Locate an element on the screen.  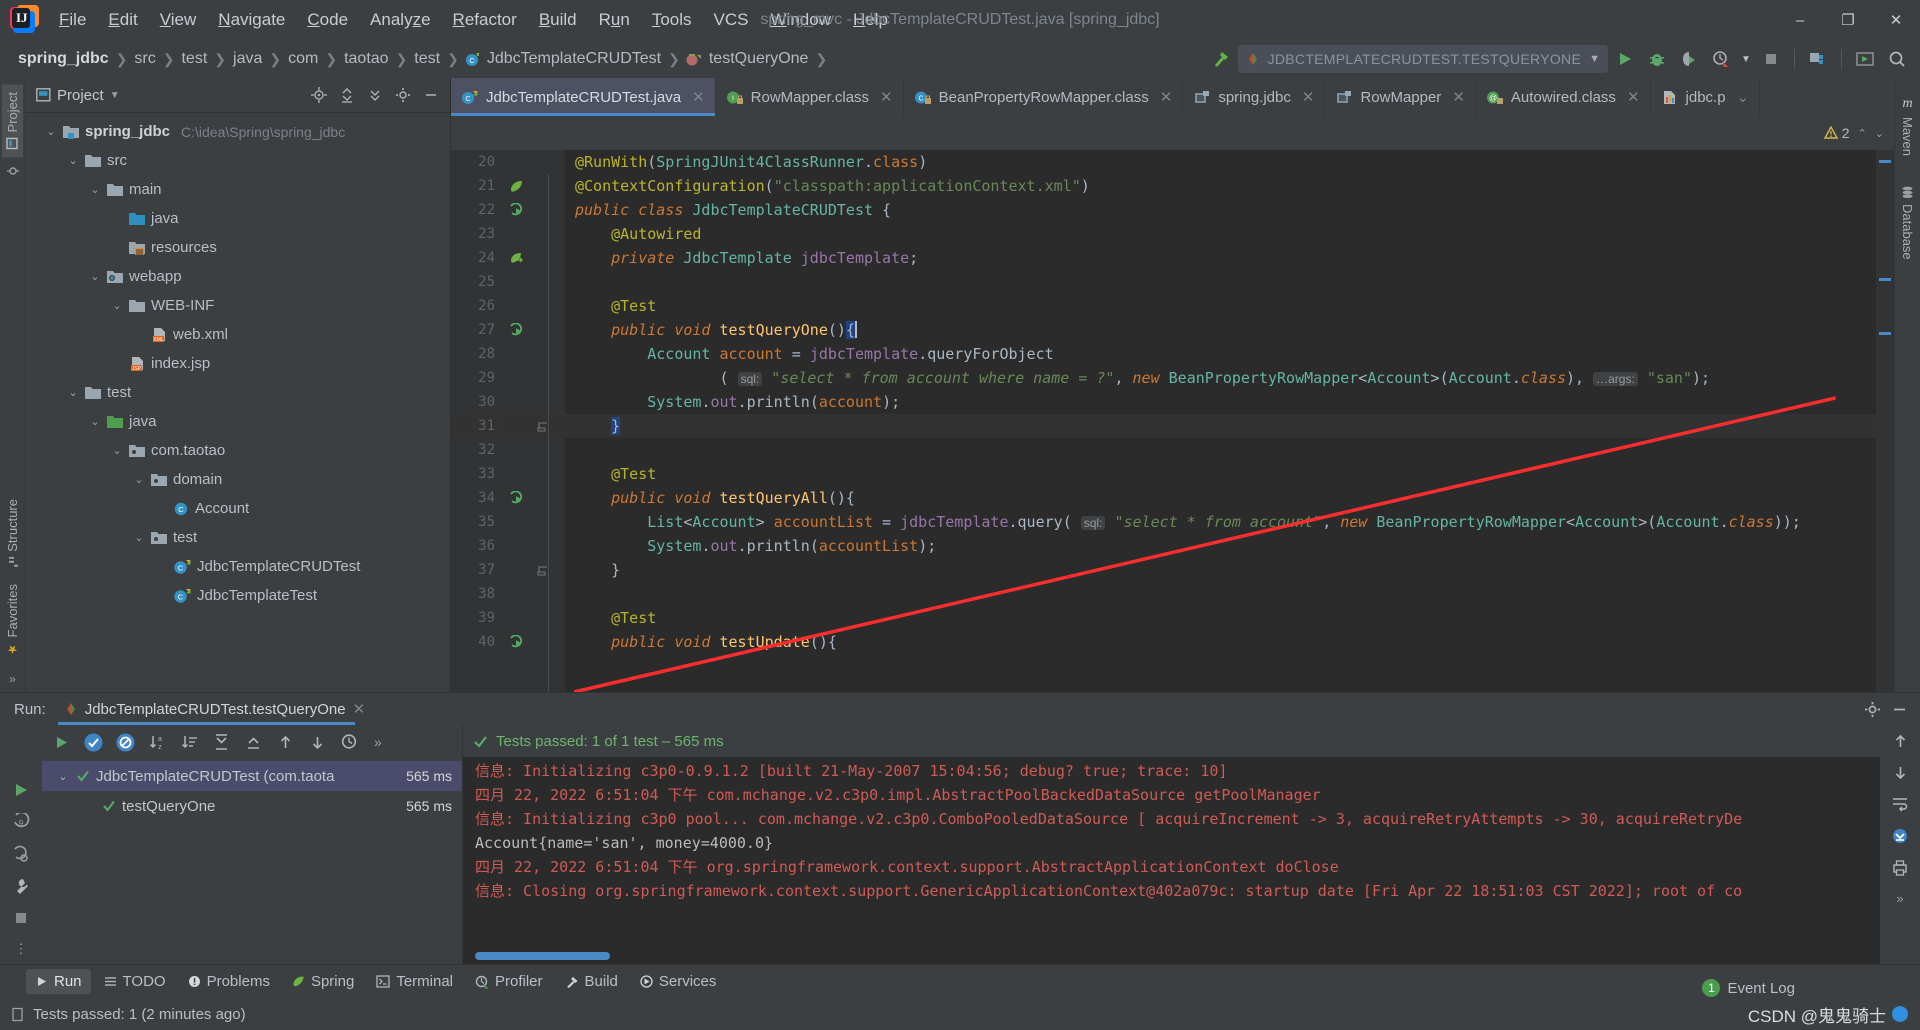
breadcrumb-segment-jdbctemplatecrudtest: JdbcTemplateCRUDTest is located at coordinates (574, 59).